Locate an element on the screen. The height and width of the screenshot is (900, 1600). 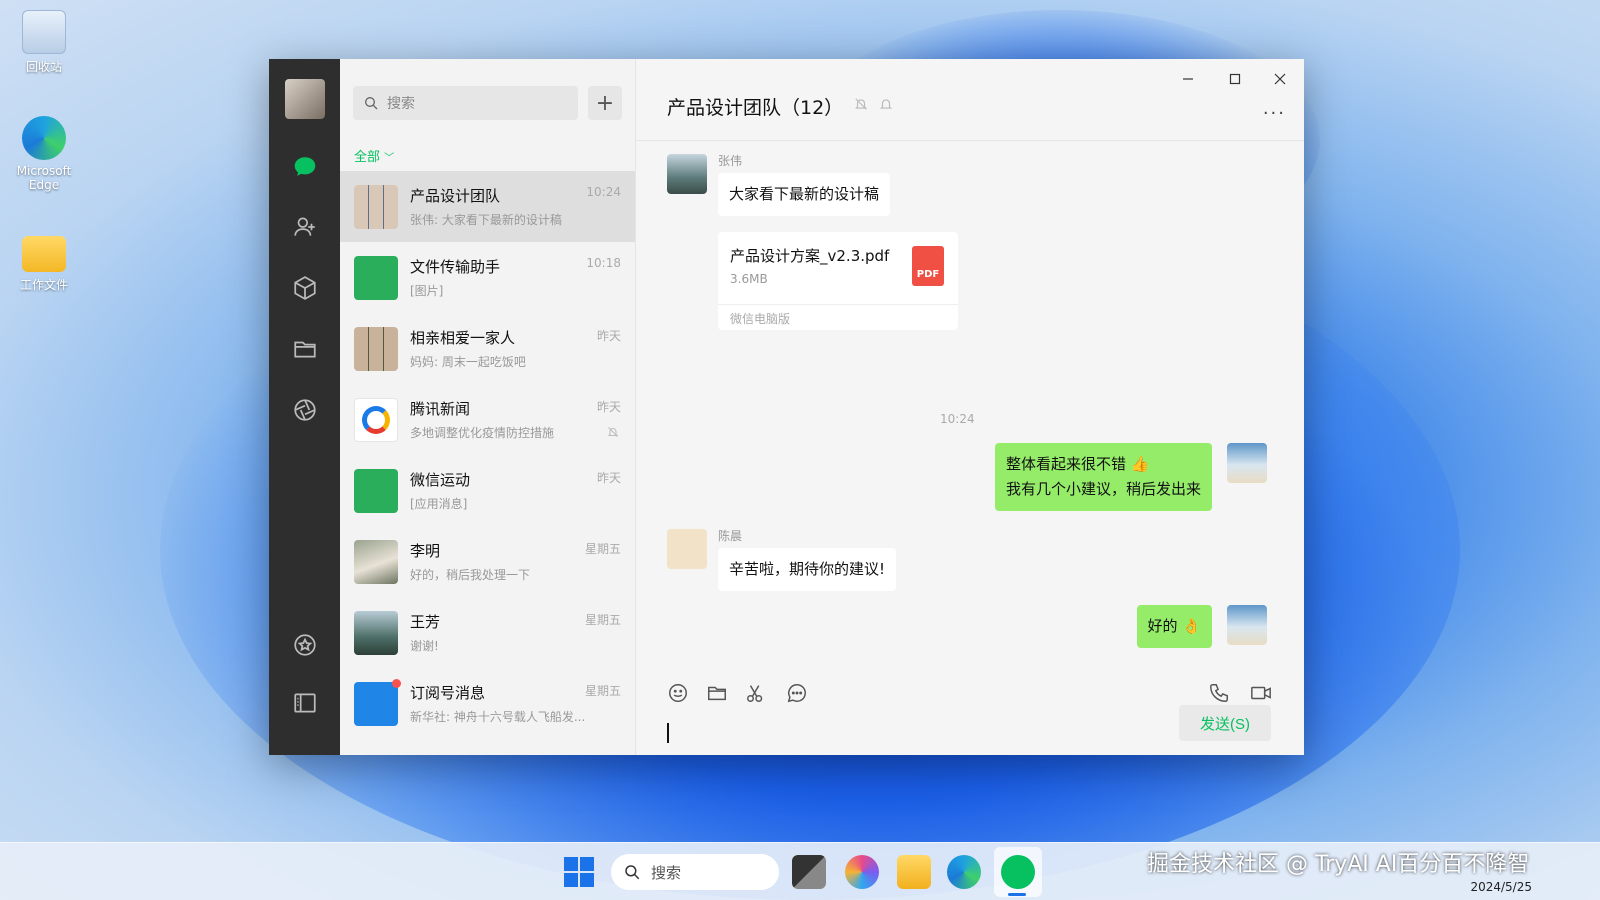
wechat-icon is located at coordinates (1018, 872).